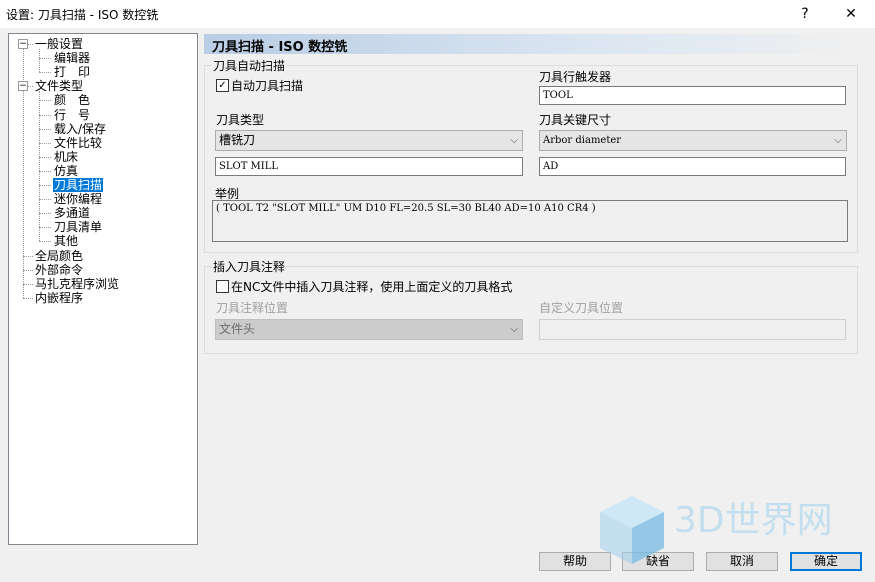  Describe the element at coordinates (72, 100) in the screenshot. I see `tree-item: 颜 色` at that location.